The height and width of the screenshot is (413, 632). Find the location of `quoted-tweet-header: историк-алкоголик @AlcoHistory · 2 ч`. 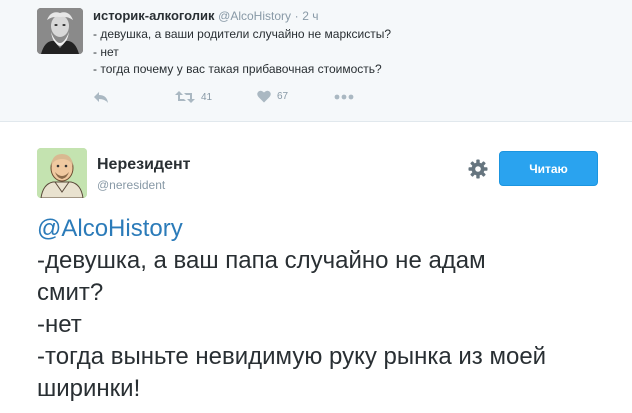

quoted-tweet-header: историк-алкоголик @AlcoHistory · 2 ч is located at coordinates (206, 16).